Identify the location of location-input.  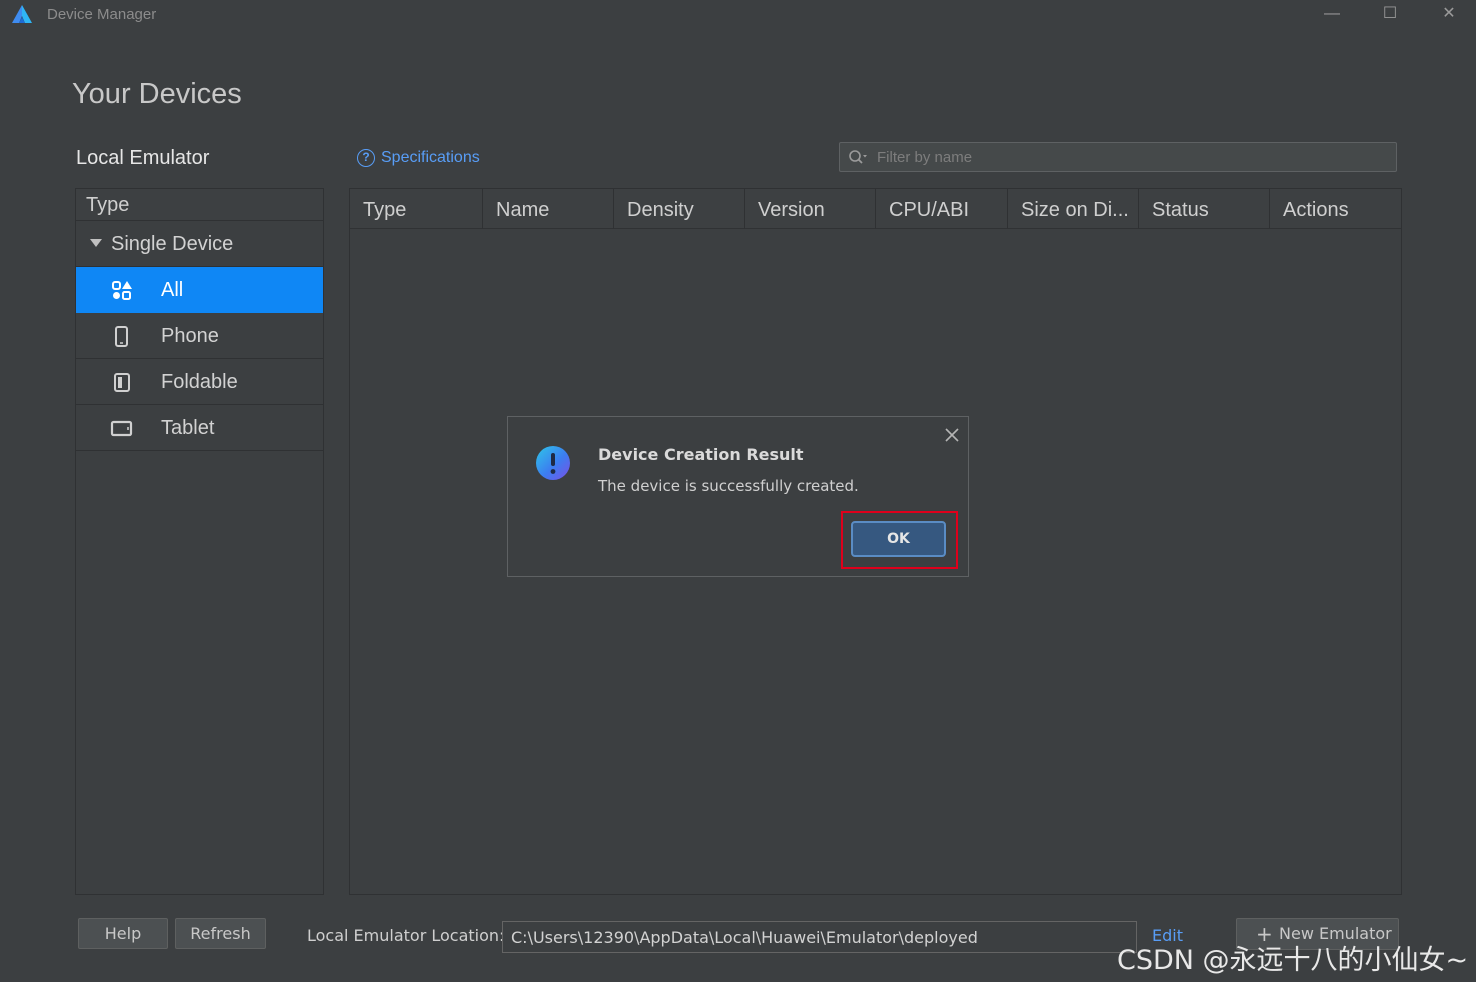
(818, 937).